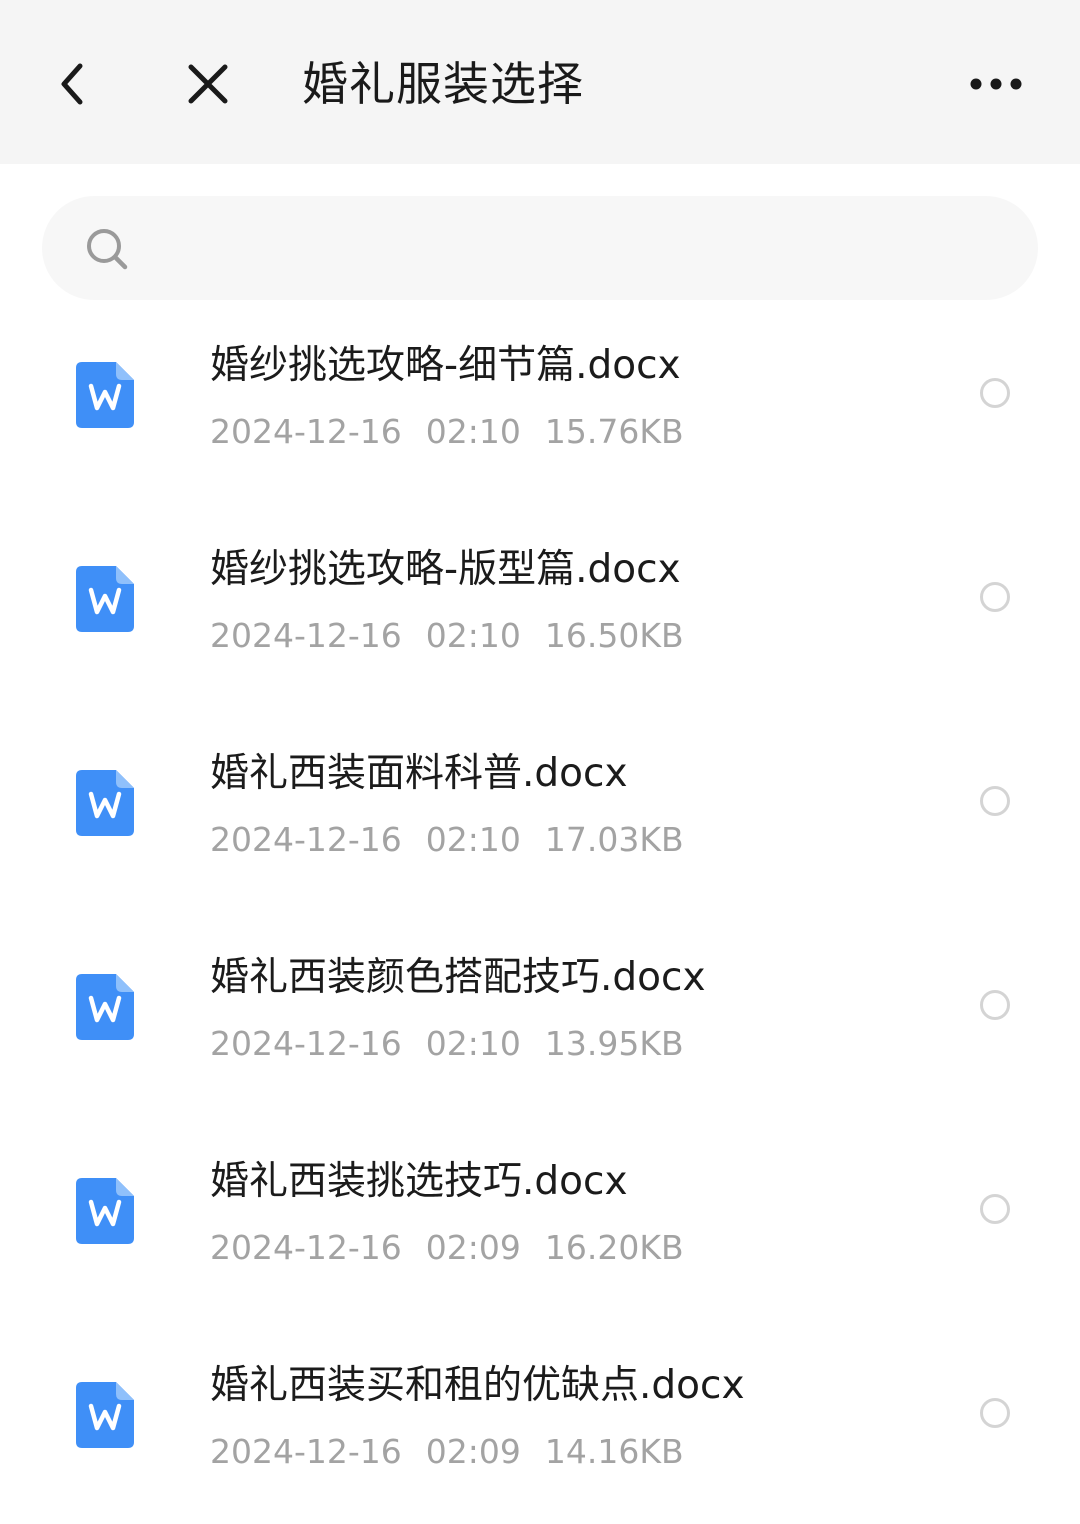 Image resolution: width=1080 pixels, height=1524 pixels. I want to click on more-options-button, so click(996, 84).